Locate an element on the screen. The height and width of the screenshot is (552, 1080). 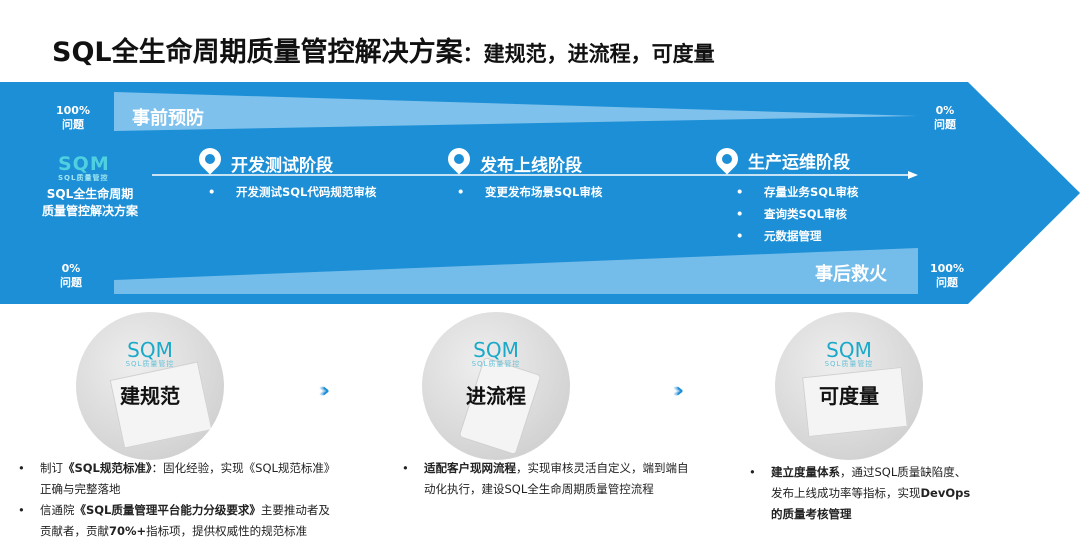
bottom-right-pct-value: 100% is located at coordinates (947, 268).